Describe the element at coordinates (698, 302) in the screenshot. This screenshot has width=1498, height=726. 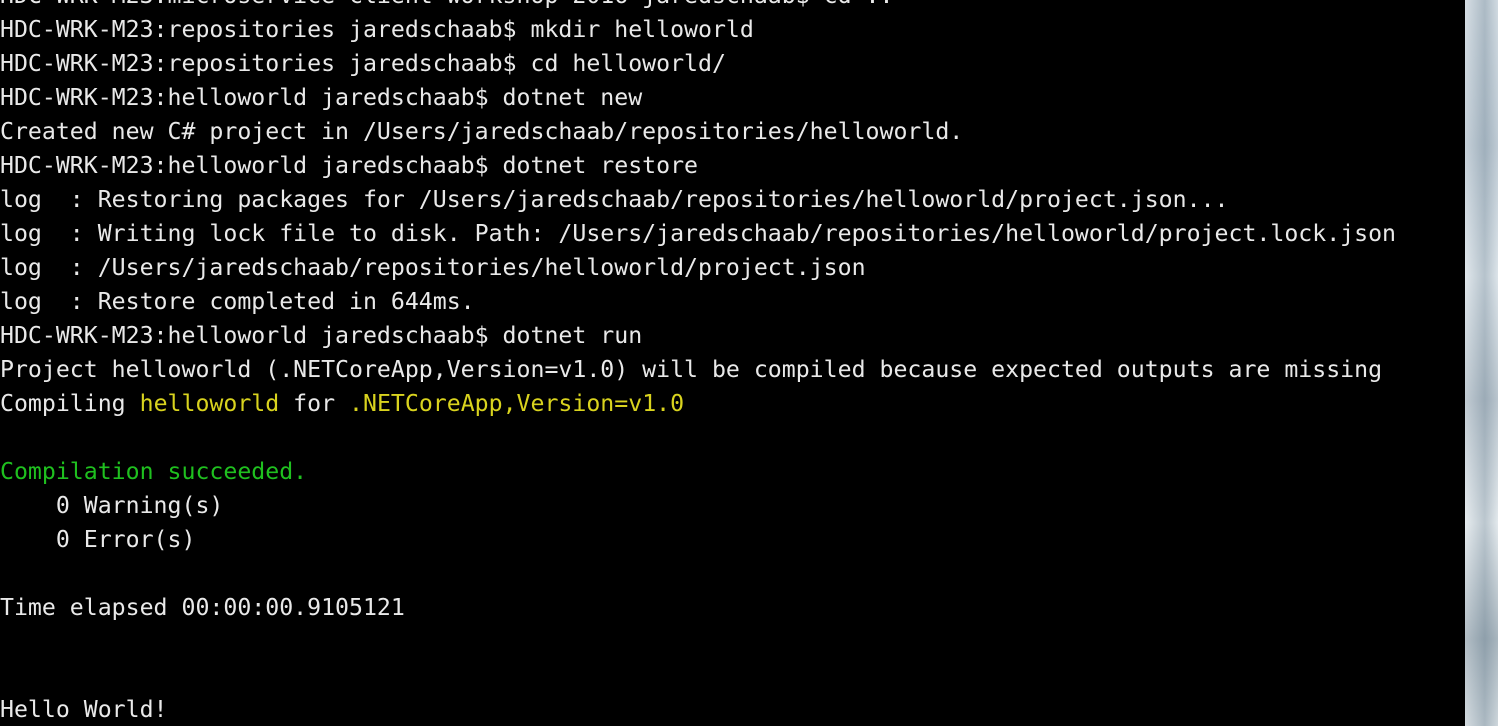
I see `terminal-line: log : Restore completed in 644ms.` at that location.